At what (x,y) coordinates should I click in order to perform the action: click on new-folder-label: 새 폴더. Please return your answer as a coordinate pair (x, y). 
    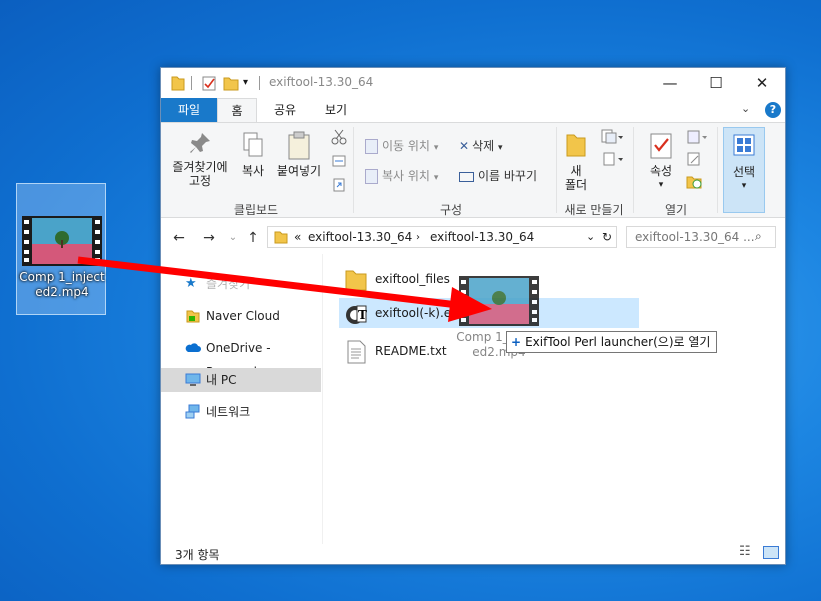
    Looking at the image, I should click on (576, 178).